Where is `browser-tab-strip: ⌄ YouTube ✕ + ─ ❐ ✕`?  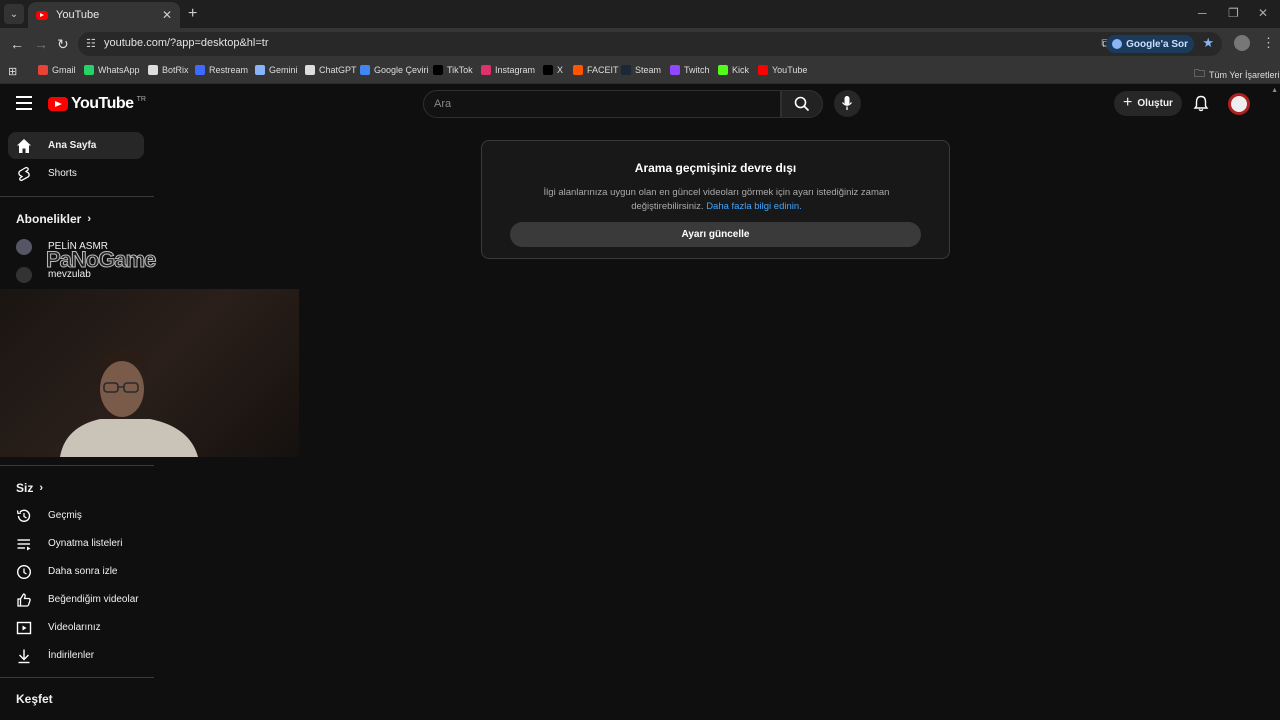 browser-tab-strip: ⌄ YouTube ✕ + ─ ❐ ✕ is located at coordinates (640, 14).